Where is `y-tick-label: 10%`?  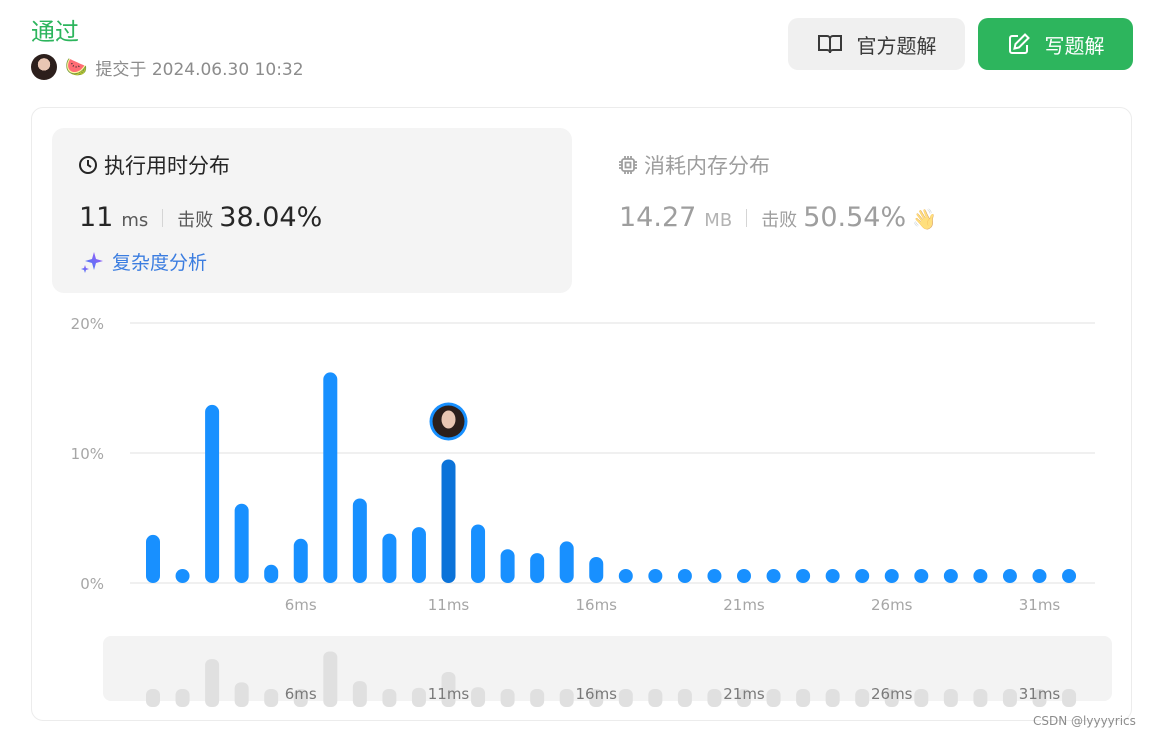 y-tick-label: 10% is located at coordinates (87, 454).